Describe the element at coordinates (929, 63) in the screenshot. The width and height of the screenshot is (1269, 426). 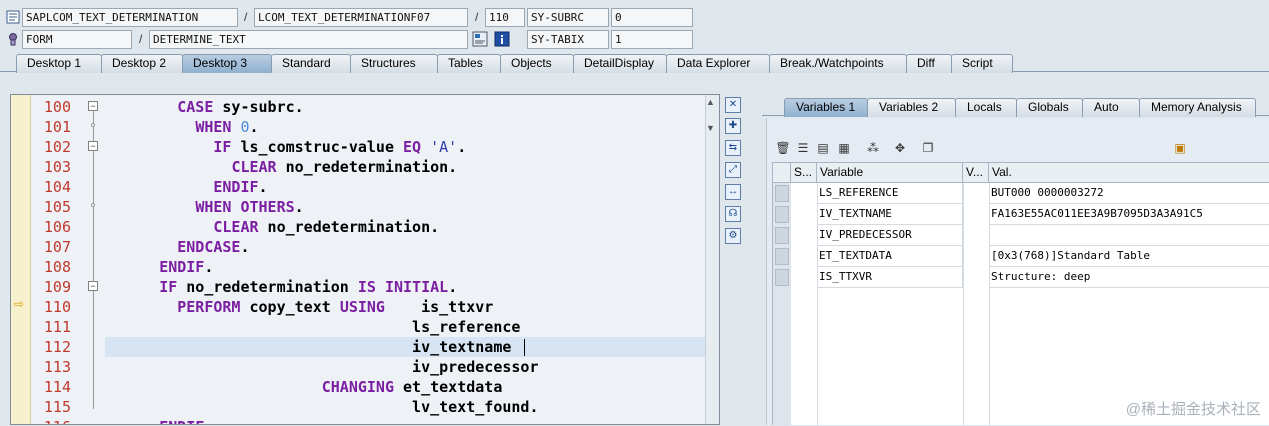
I see `tab-diff: Diff` at that location.